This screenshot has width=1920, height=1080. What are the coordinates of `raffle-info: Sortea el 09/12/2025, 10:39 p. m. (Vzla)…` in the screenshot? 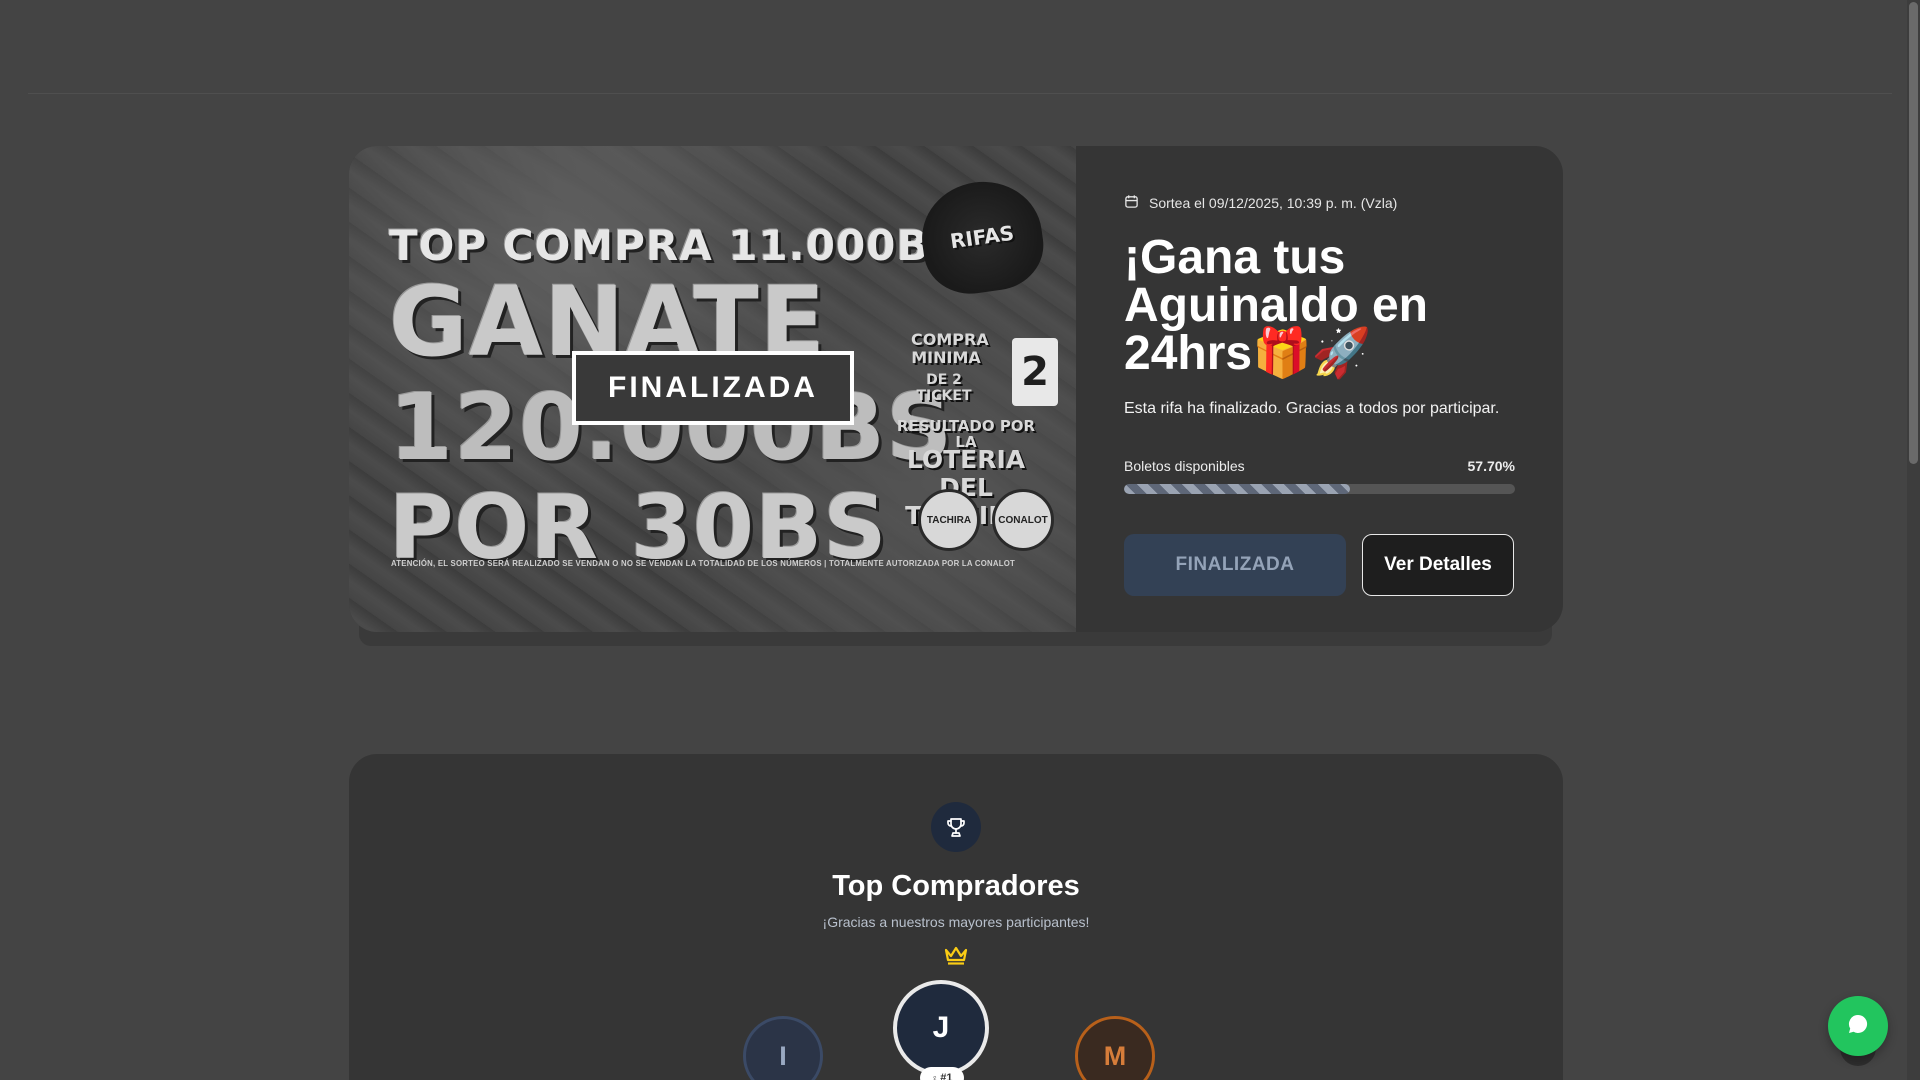 It's located at (1319, 389).